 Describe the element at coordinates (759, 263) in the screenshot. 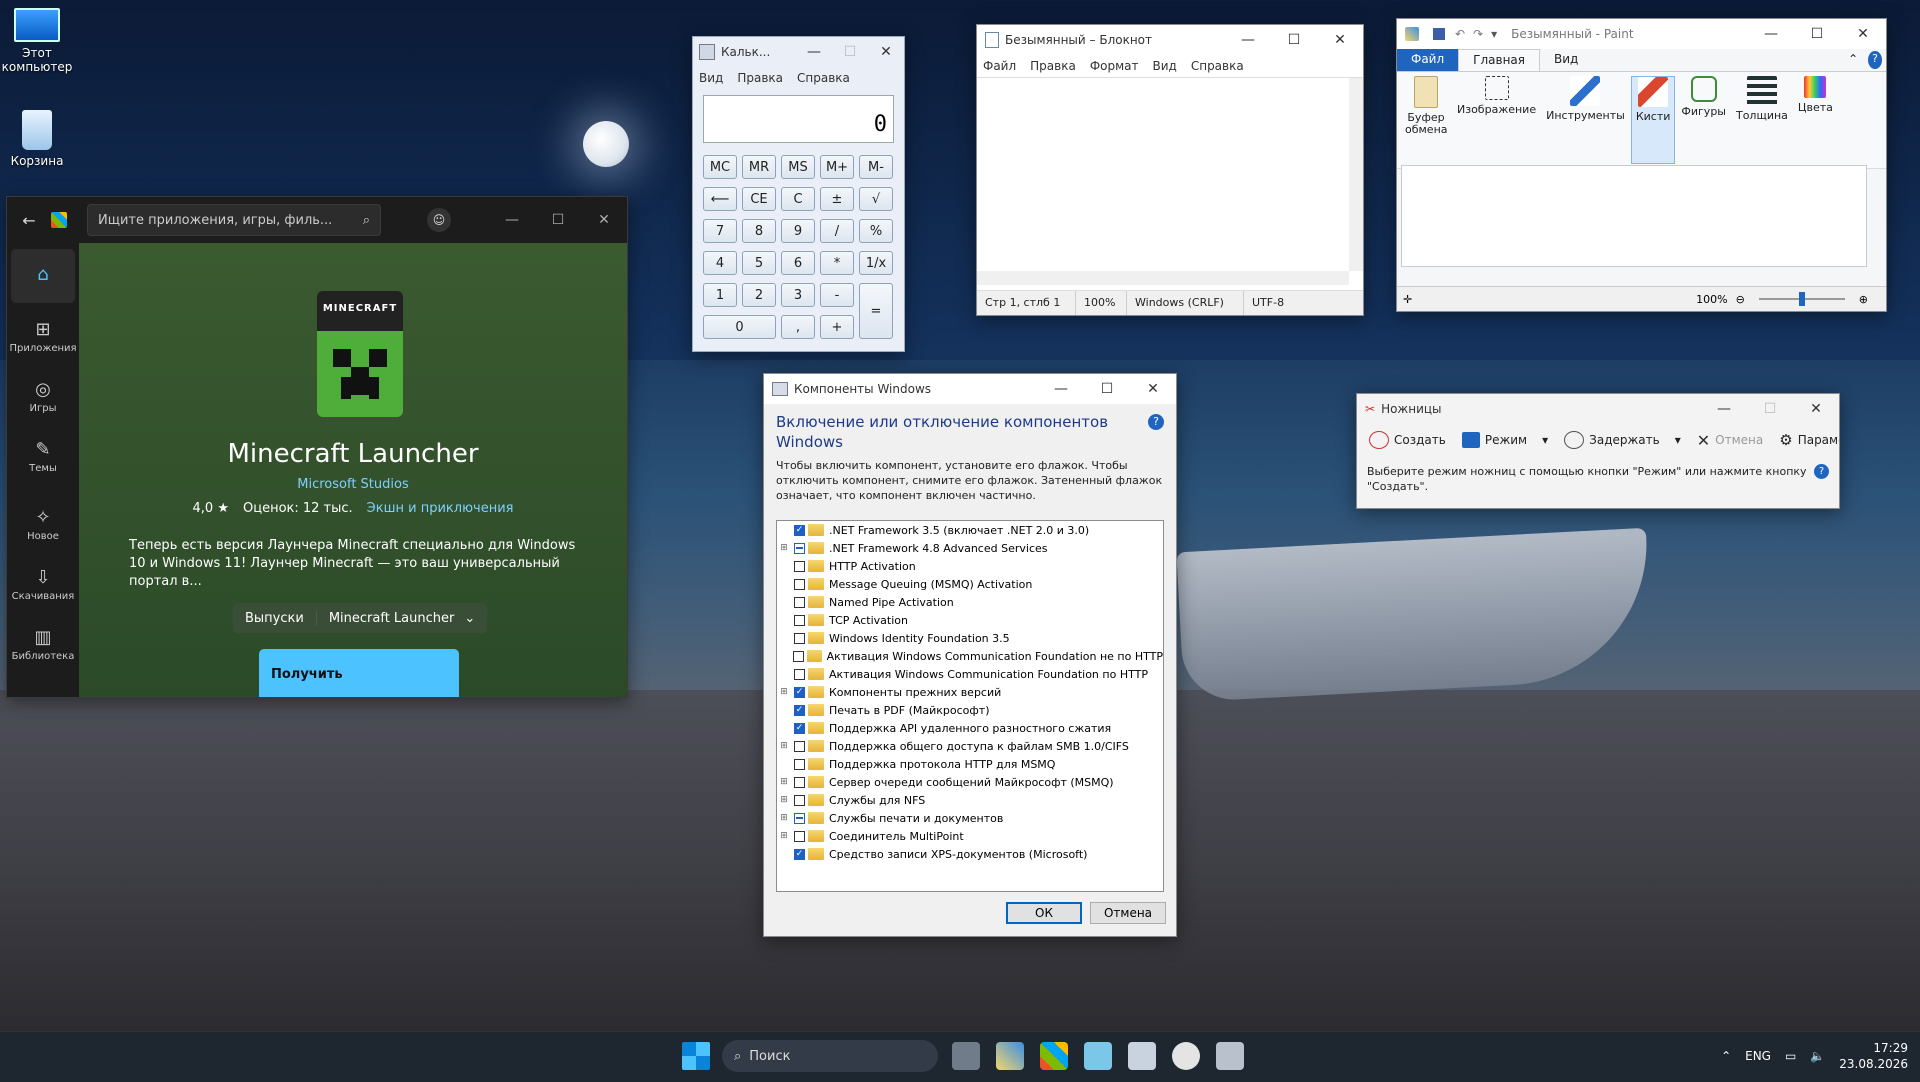

I see `key-5: 5` at that location.